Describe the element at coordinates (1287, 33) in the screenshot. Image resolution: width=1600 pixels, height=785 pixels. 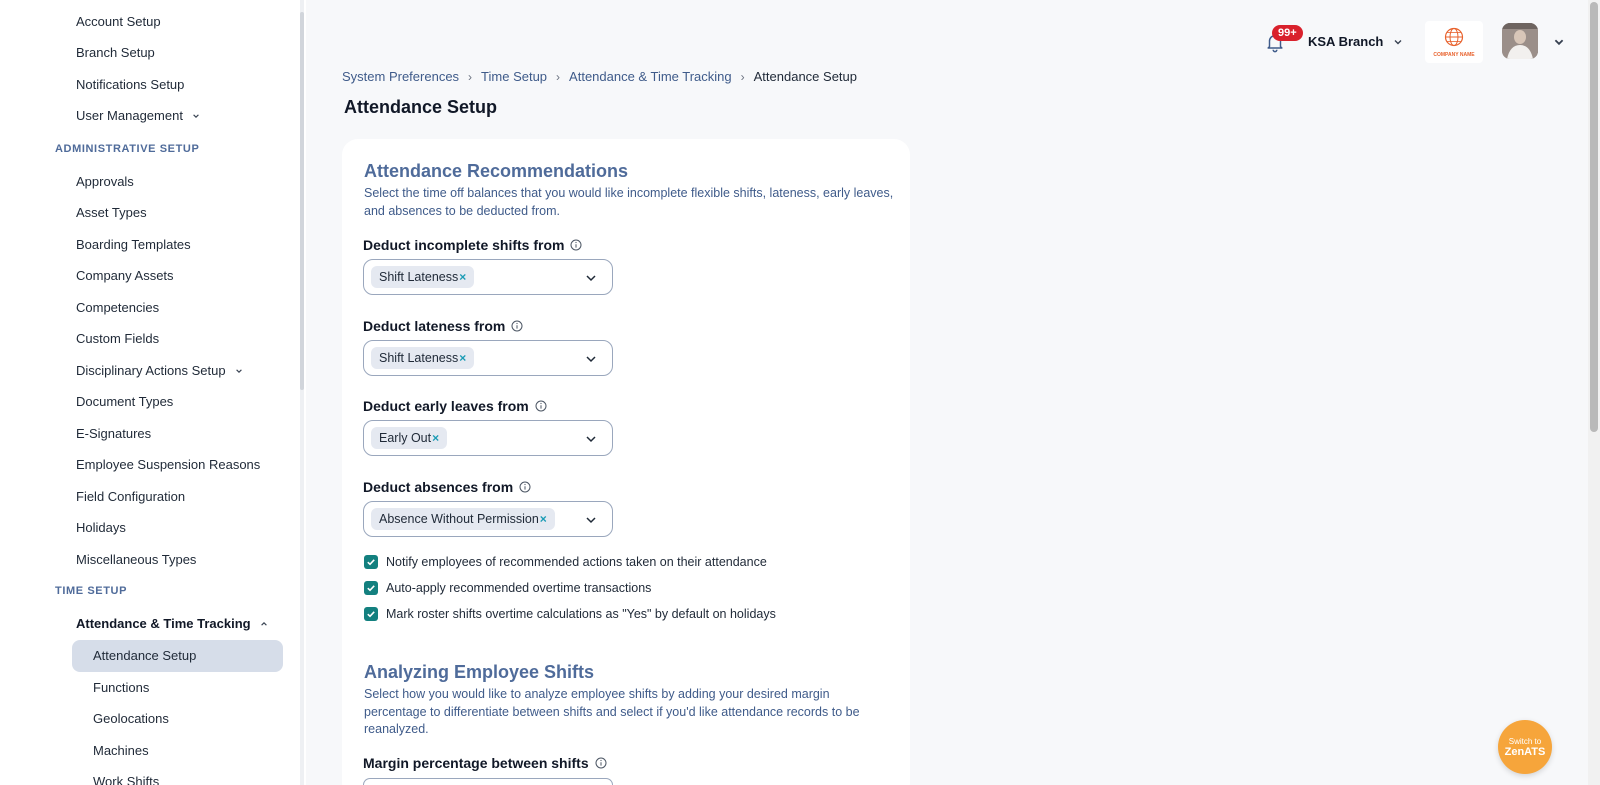
I see `notification-badge: 99+` at that location.